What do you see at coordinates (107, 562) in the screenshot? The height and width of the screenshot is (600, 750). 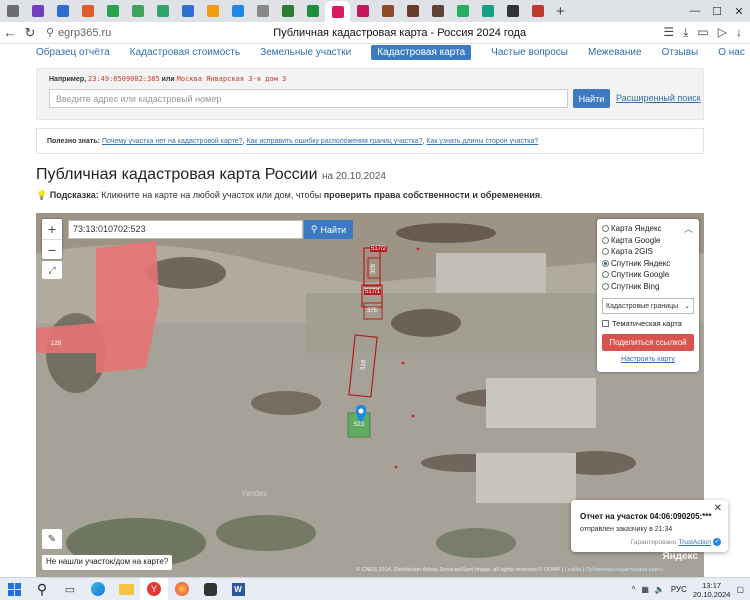 I see `not-found-button: Не нашли участок/дом на карте?` at bounding box center [107, 562].